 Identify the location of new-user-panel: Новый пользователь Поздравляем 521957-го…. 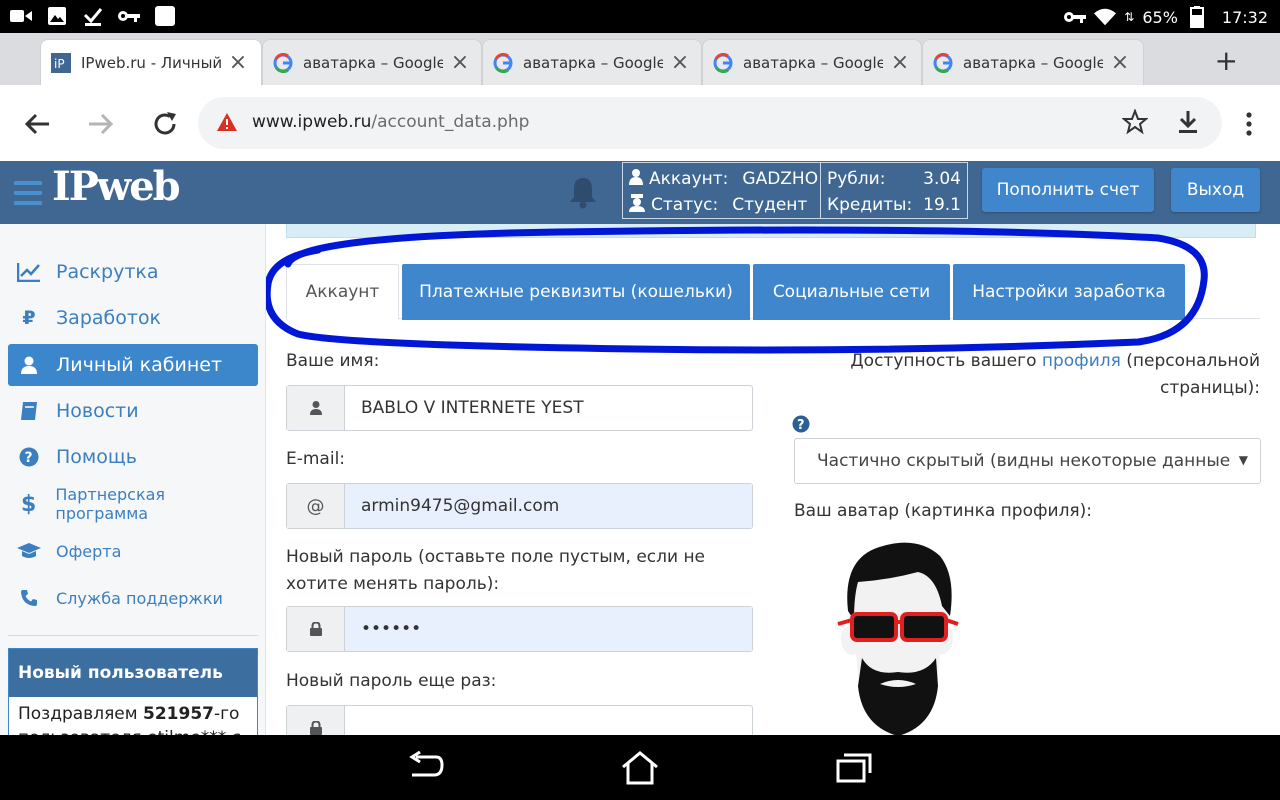
(133, 698).